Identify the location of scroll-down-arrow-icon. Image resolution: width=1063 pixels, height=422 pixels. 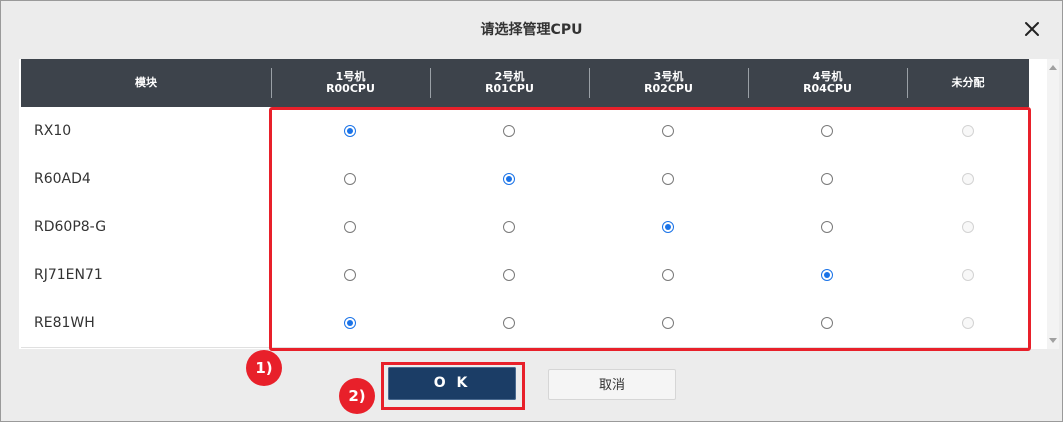
(1053, 340).